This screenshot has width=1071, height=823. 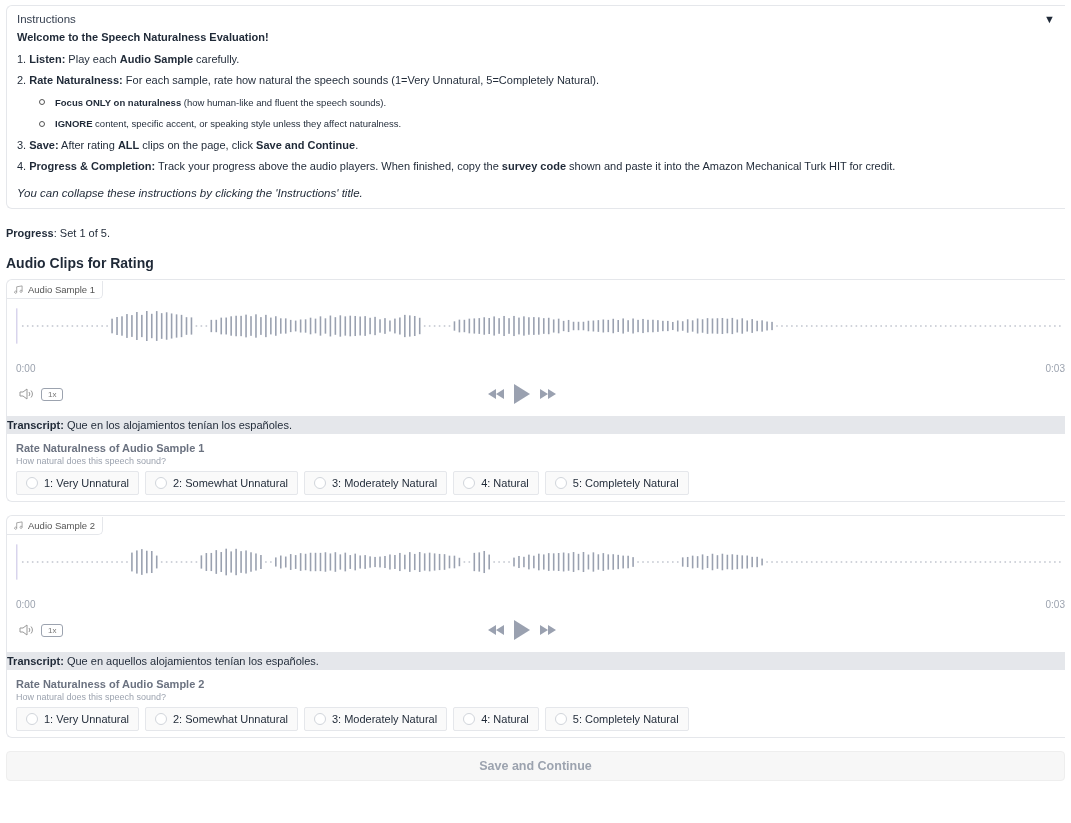 I want to click on section-title: Audio Clips for Rating, so click(x=80, y=263).